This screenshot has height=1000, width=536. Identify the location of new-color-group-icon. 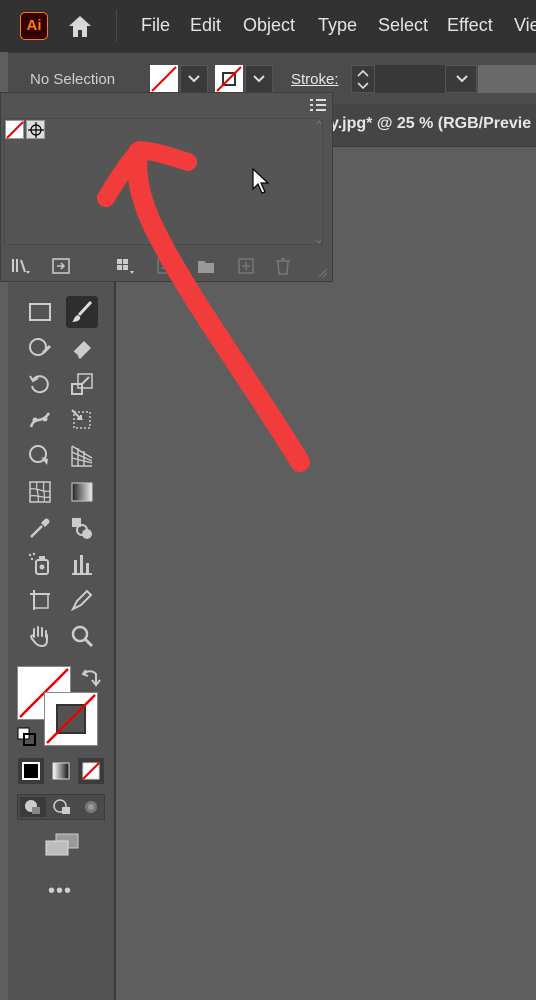
(206, 266).